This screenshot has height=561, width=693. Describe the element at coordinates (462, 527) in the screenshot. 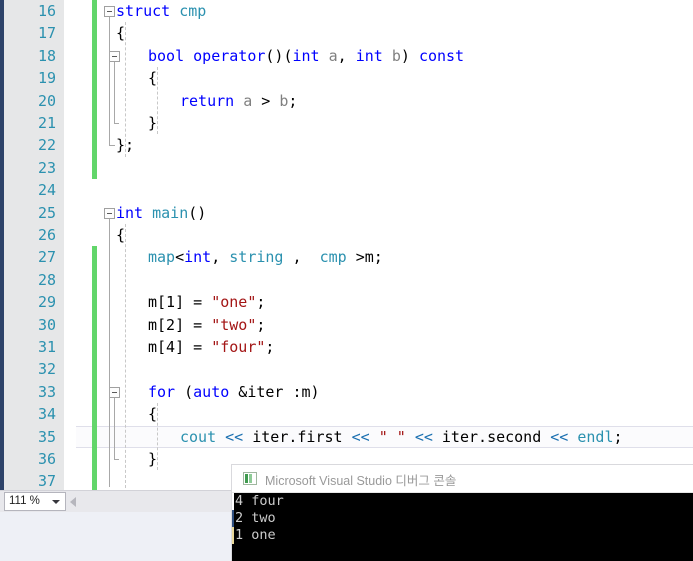

I see `console-output-area: 4 four 2 two 1 one` at that location.